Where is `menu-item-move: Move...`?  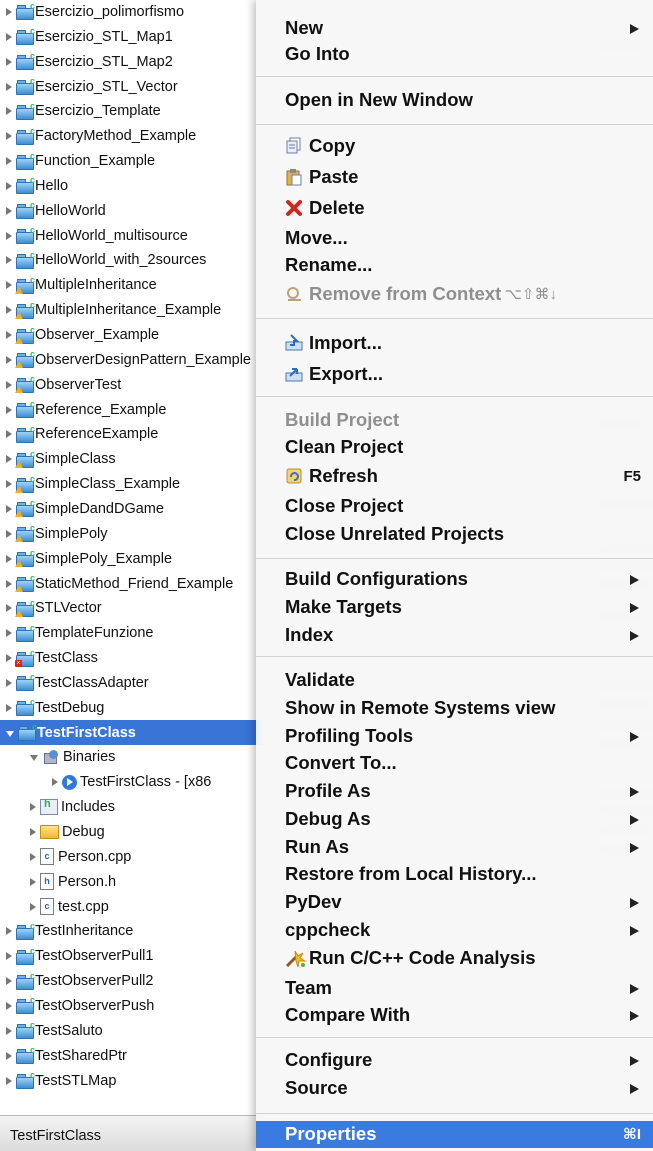
menu-item-move: Move... is located at coordinates (454, 238).